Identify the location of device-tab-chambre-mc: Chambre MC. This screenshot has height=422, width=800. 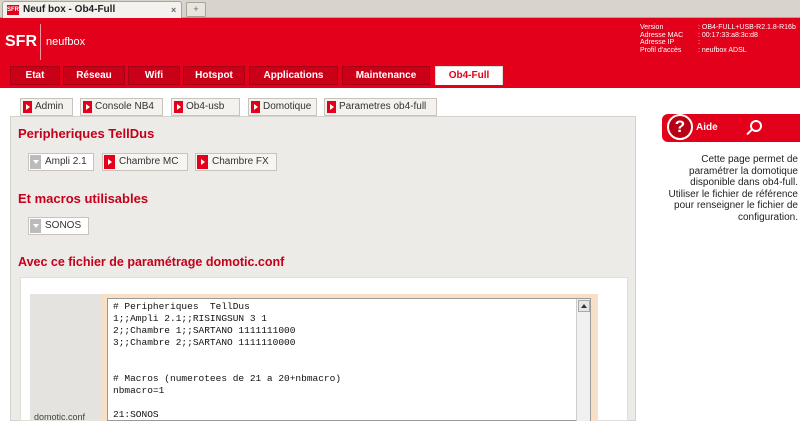
(145, 162).